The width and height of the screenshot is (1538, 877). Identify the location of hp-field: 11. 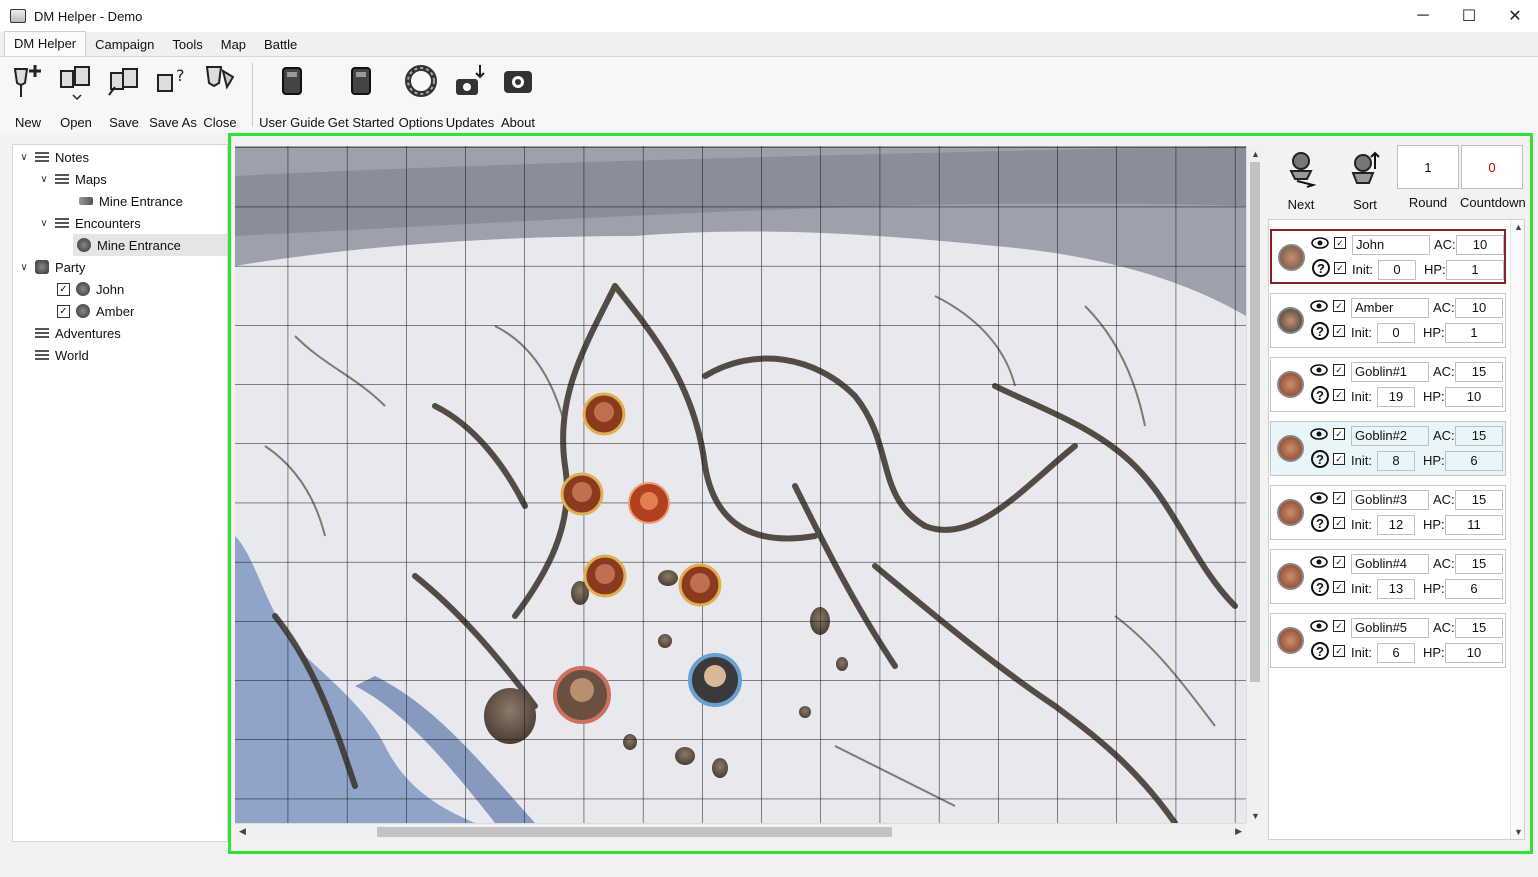
(1474, 525).